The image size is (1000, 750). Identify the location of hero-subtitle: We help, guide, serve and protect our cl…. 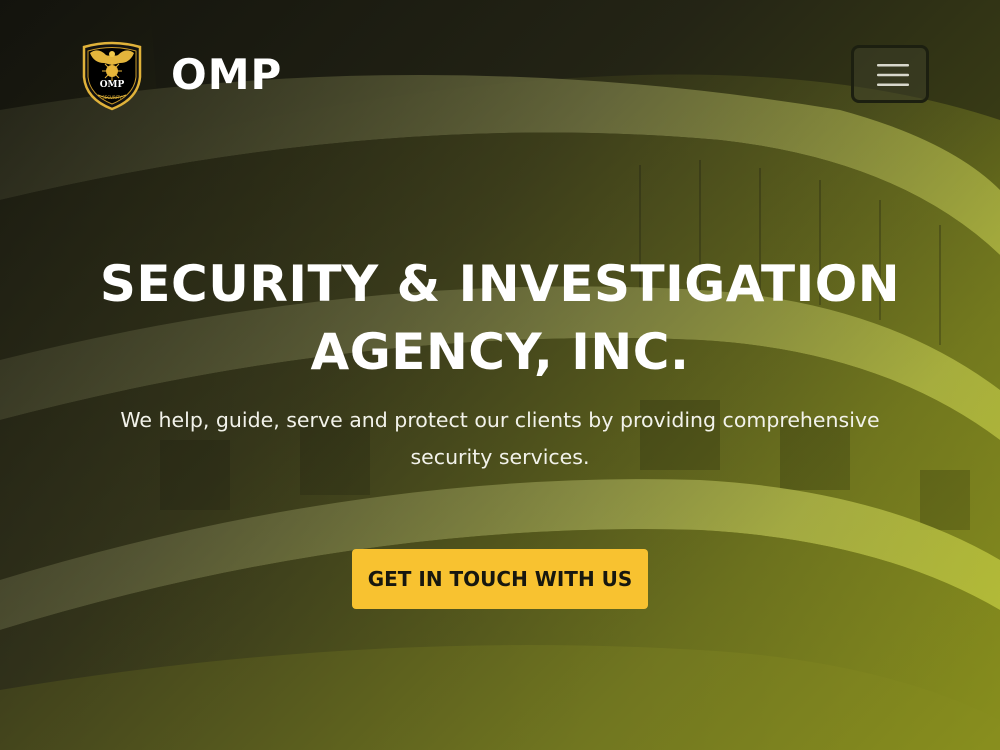
(500, 439).